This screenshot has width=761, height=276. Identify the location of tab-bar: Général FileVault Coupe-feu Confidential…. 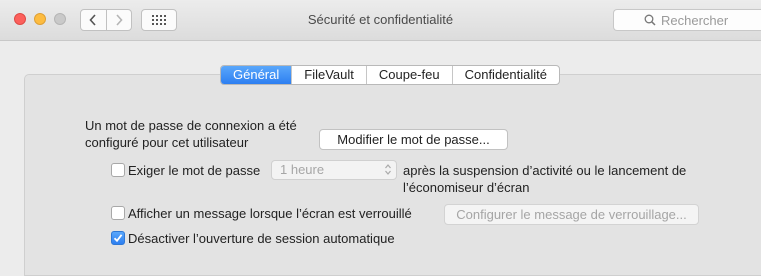
(390, 75).